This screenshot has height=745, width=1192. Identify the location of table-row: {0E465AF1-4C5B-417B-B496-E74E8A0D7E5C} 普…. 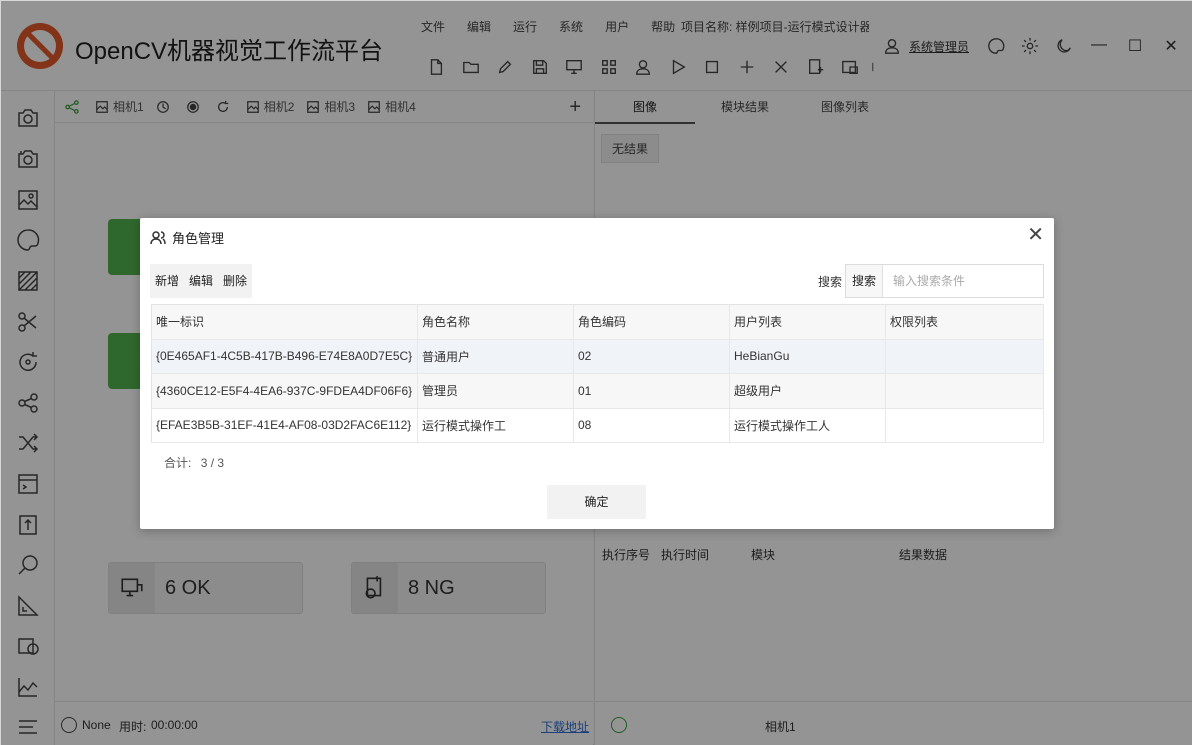
(597, 356).